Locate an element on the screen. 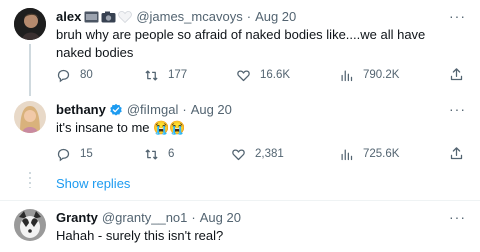 This screenshot has width=480, height=252. user-handle: @fiImgal is located at coordinates (153, 110).